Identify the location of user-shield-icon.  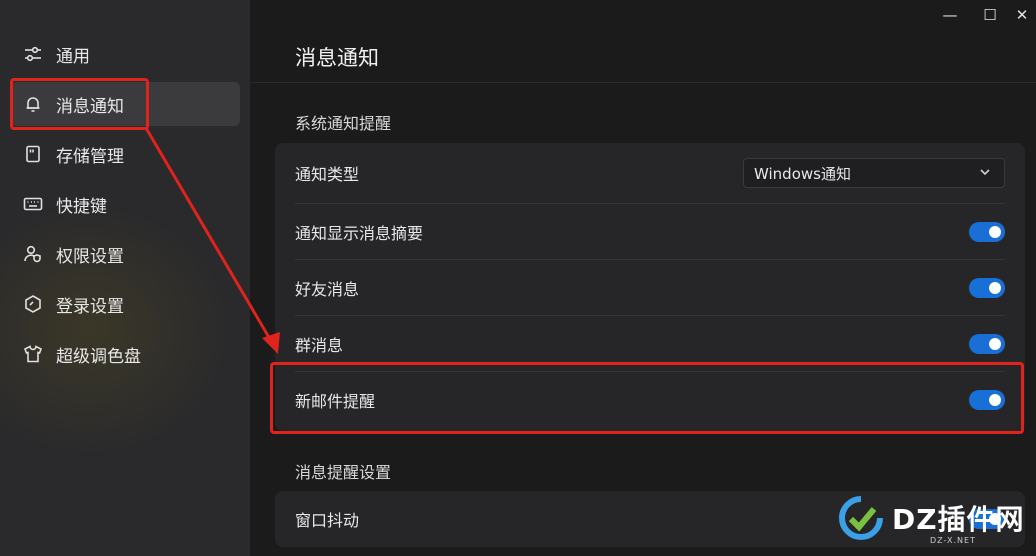
(33, 254).